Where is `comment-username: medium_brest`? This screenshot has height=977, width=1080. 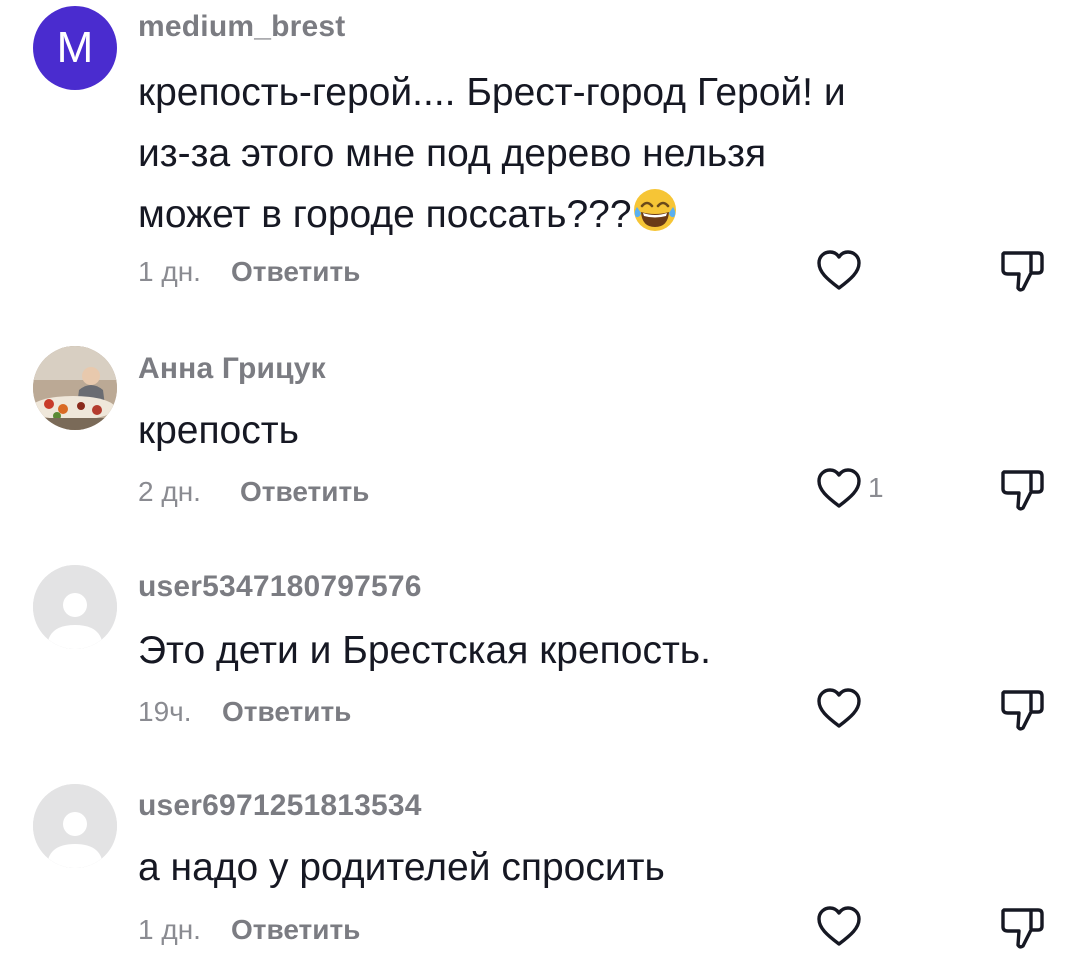
comment-username: medium_brest is located at coordinates (241, 27).